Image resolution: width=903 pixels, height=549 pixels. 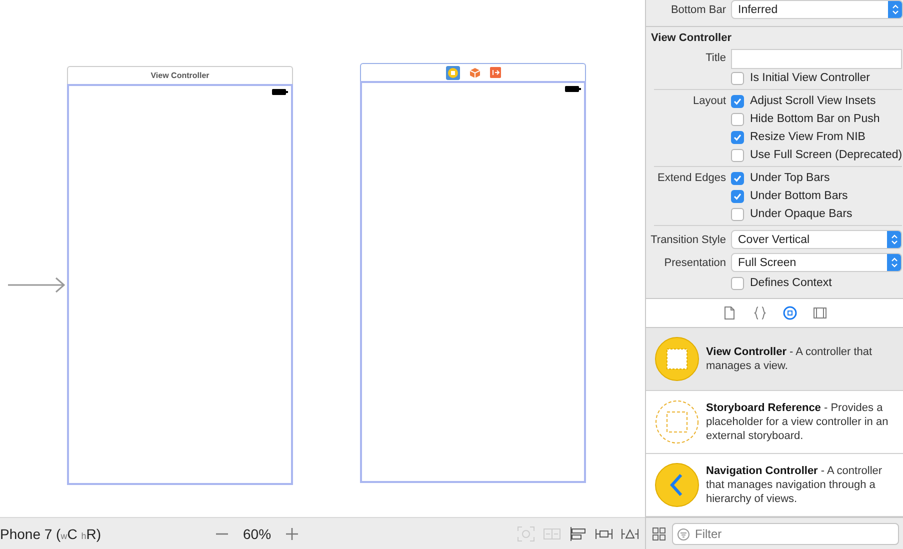 I want to click on checkbox-label: Under Top Bars, so click(x=790, y=178).